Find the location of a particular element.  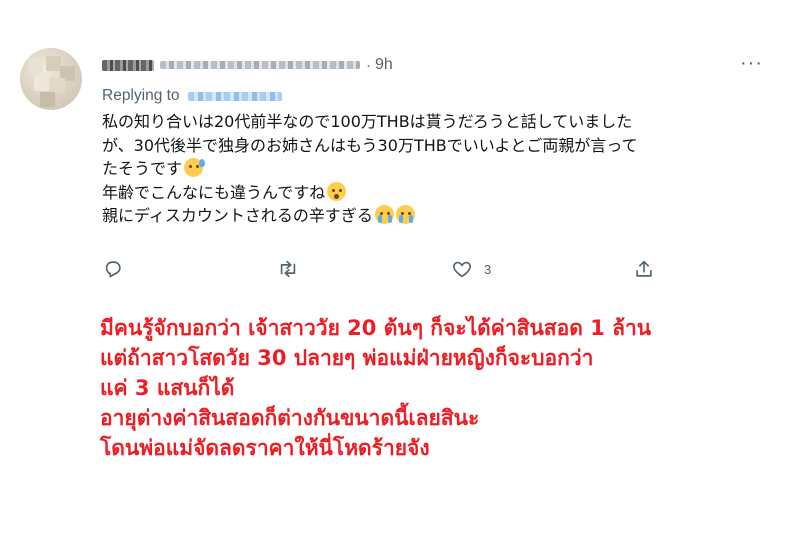

tweet-line-3: たそうです is located at coordinates (432, 169).